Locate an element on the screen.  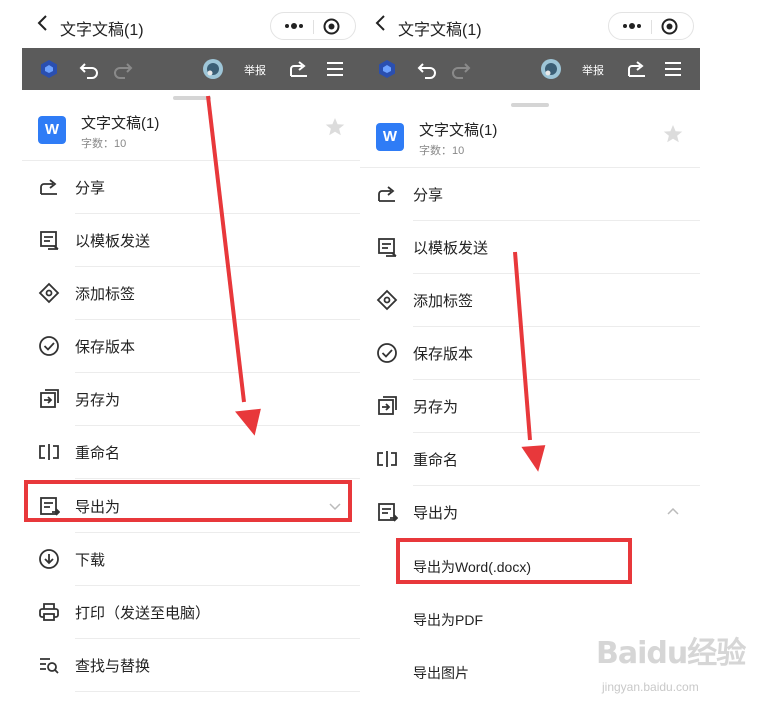
arrow-left is located at coordinates (233, 265).